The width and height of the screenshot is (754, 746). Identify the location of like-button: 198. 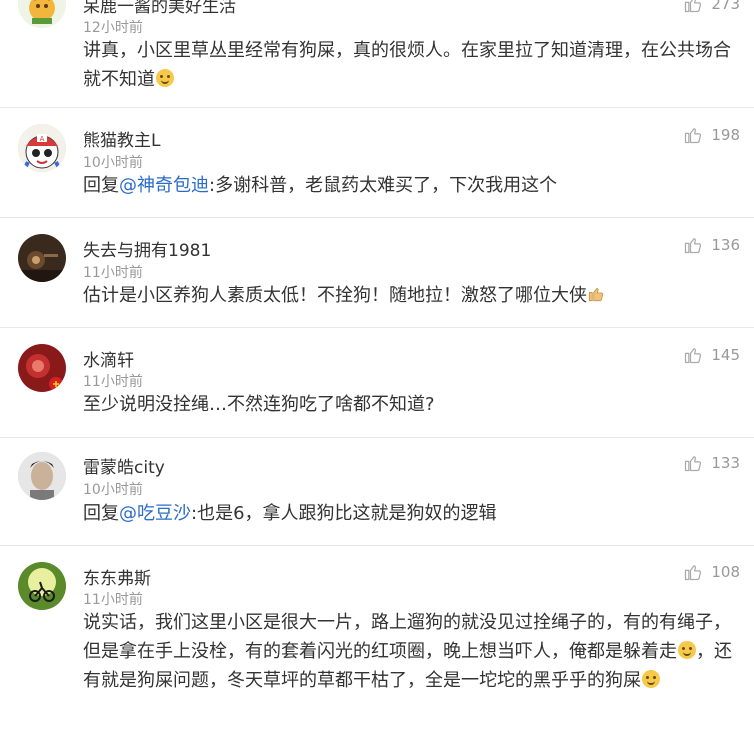
(711, 135).